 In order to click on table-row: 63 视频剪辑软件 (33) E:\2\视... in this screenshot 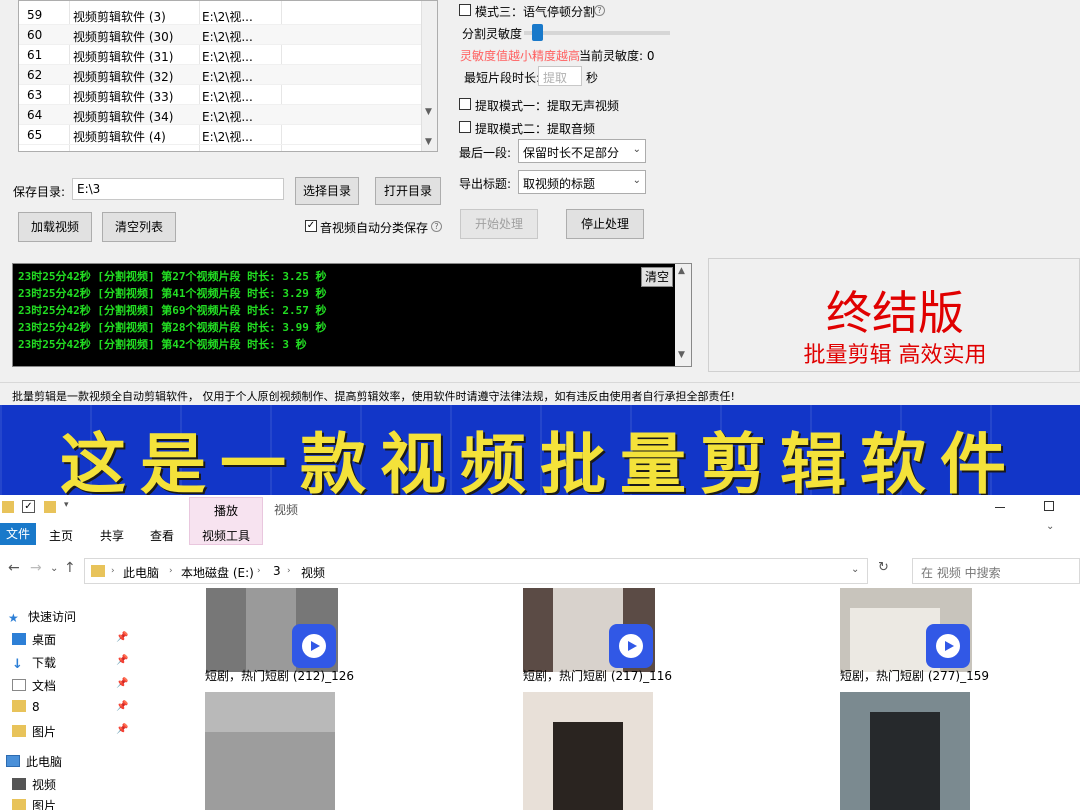, I will do `click(221, 95)`.